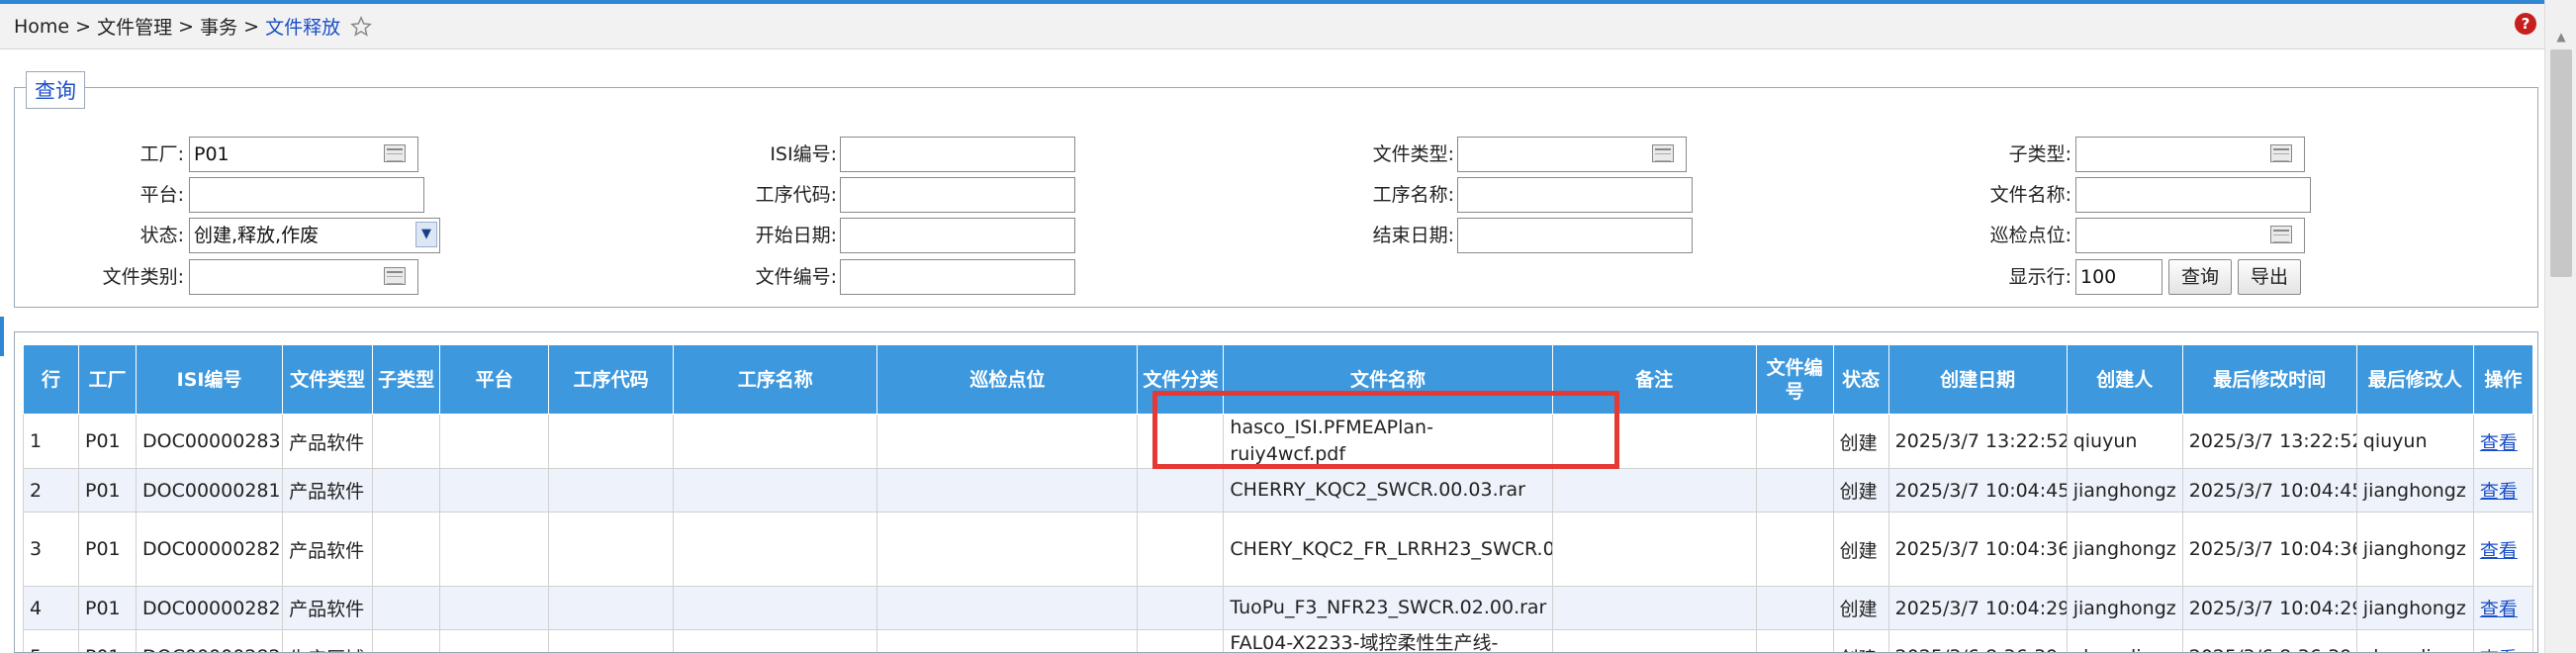 Image resolution: width=2576 pixels, height=653 pixels. What do you see at coordinates (2560, 326) in the screenshot?
I see `vertical-scrollbar: ▲` at bounding box center [2560, 326].